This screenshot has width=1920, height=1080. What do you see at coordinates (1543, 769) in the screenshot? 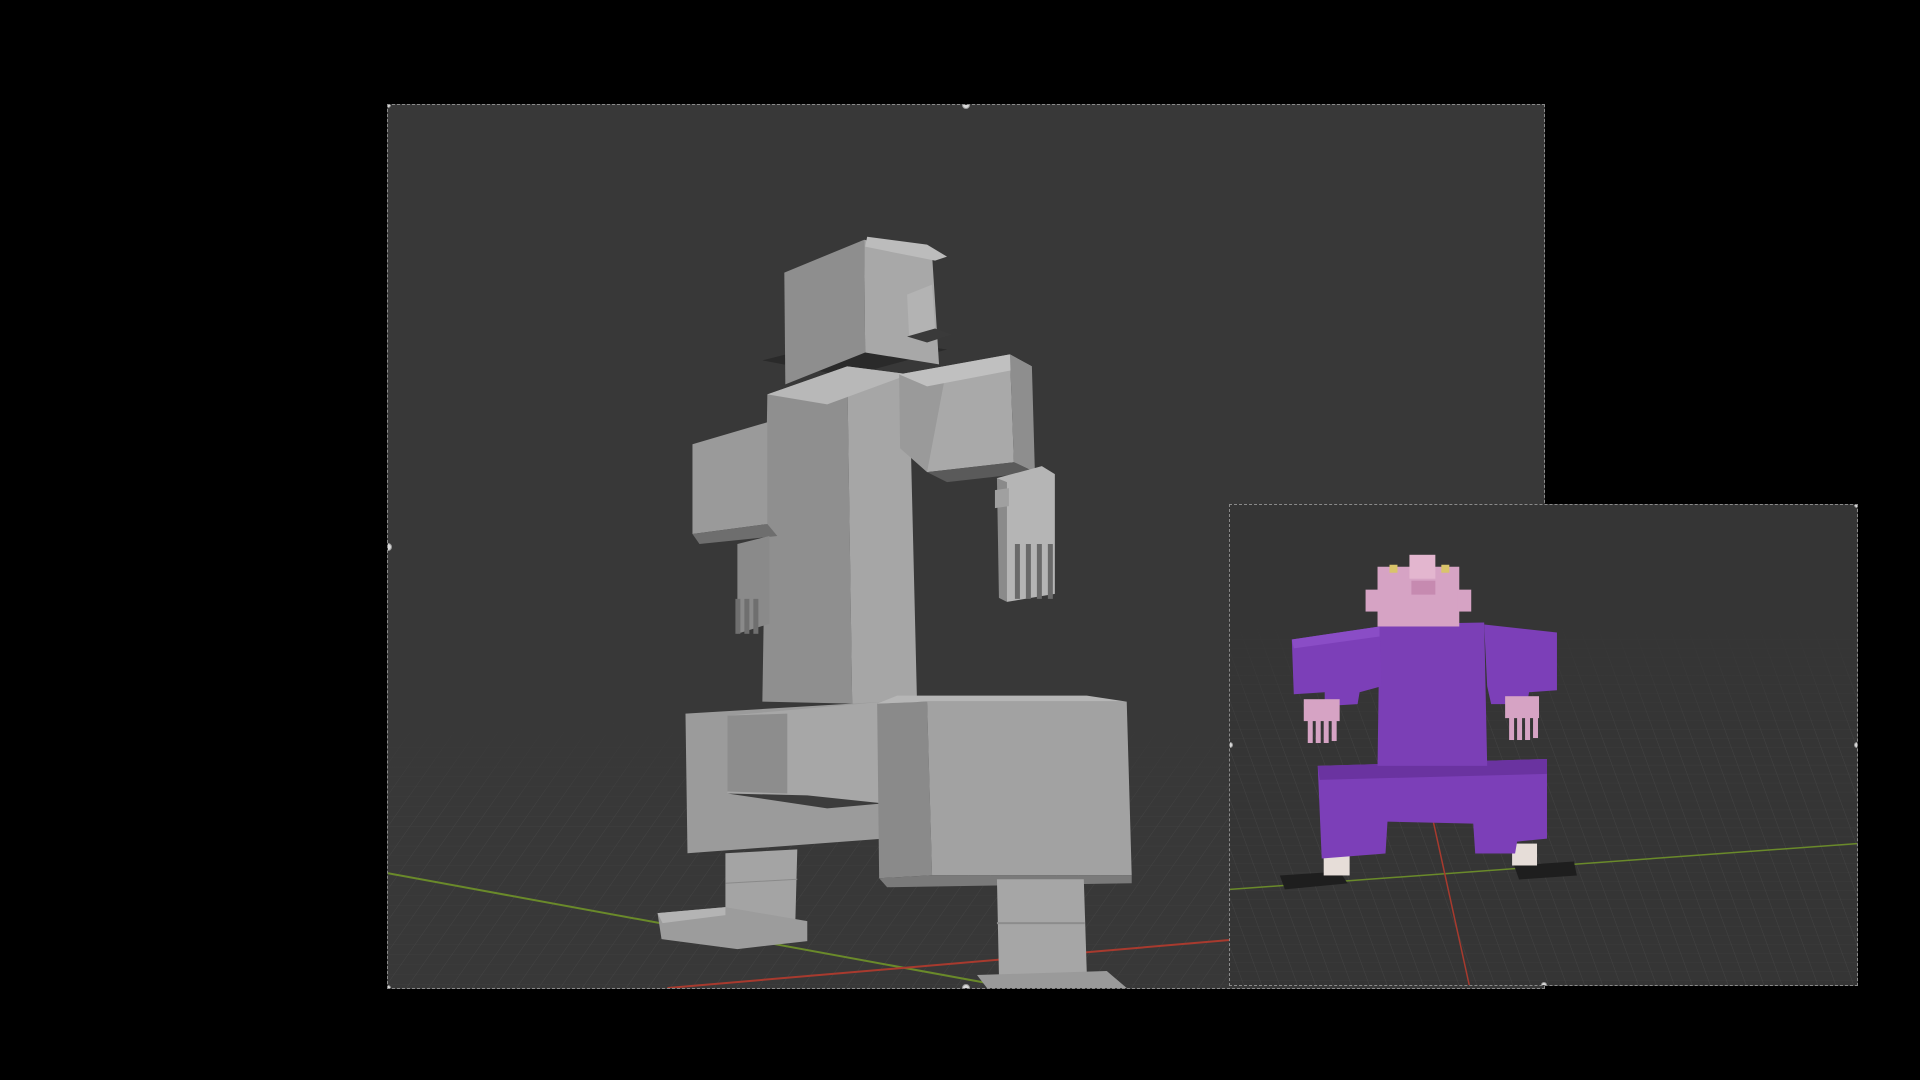
I see `inset-viewport-scene` at bounding box center [1543, 769].